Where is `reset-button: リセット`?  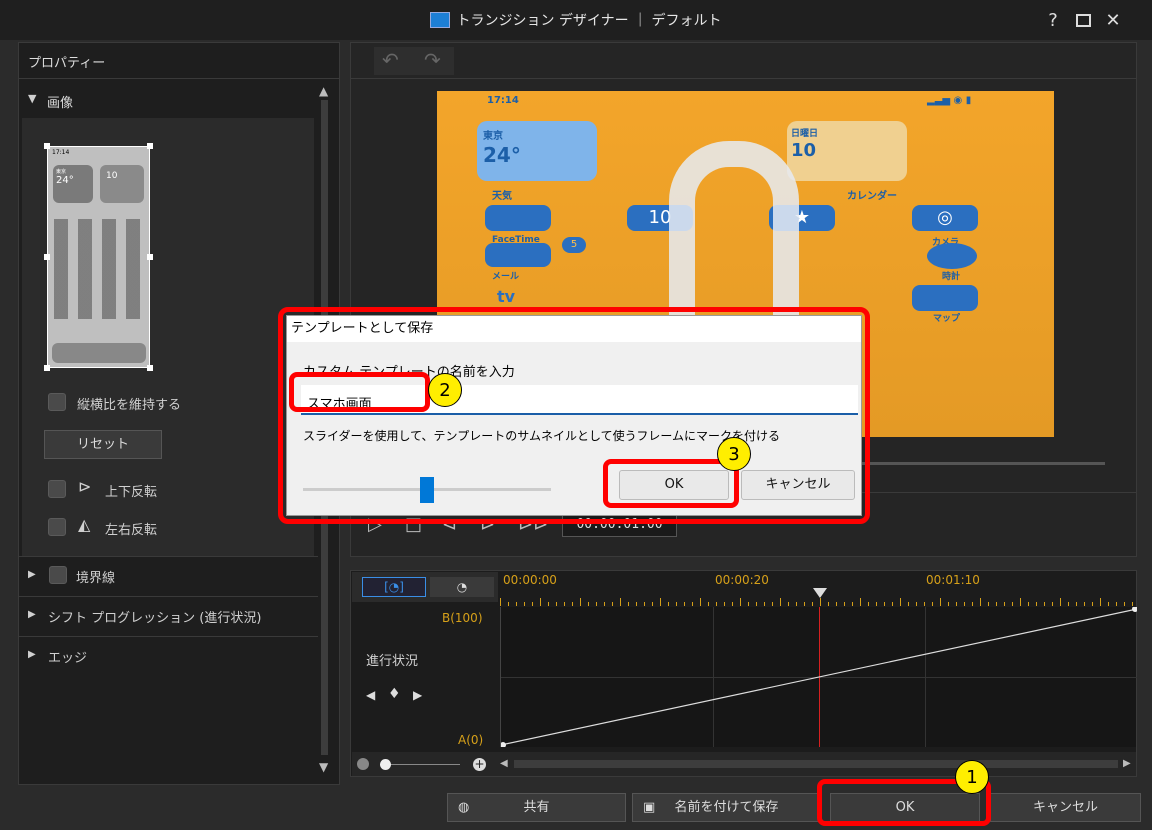 reset-button: リセット is located at coordinates (103, 444).